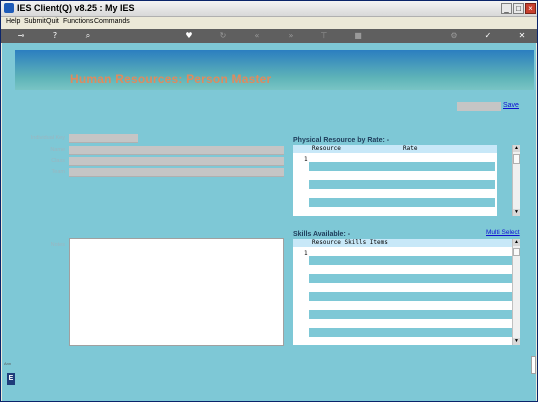 Image resolution: width=538 pixels, height=402 pixels. I want to click on skills-grid: Resource Skills Items 1, so click(402, 292).